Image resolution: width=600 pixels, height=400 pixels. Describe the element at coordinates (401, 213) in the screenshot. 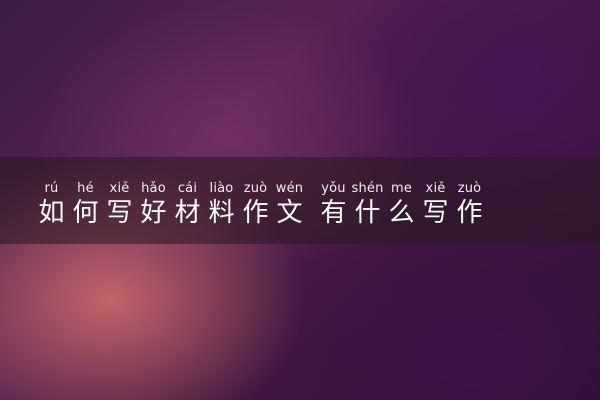

I see `hanzi: 么` at that location.